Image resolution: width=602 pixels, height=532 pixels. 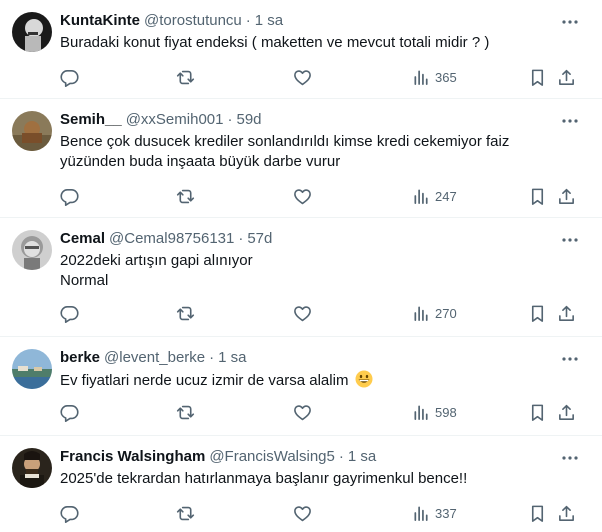 What do you see at coordinates (193, 21) in the screenshot?
I see `author-handle: @torostutuncu` at bounding box center [193, 21].